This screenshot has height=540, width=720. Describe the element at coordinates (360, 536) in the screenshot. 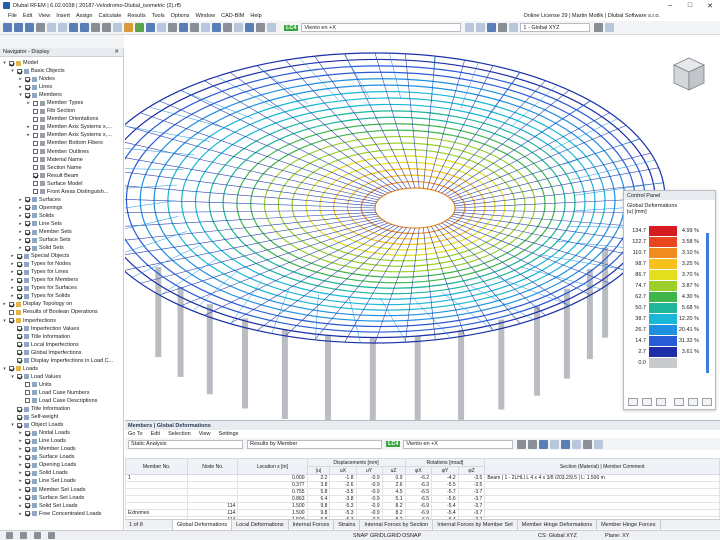

I see `status-snap: SNAP` at that location.